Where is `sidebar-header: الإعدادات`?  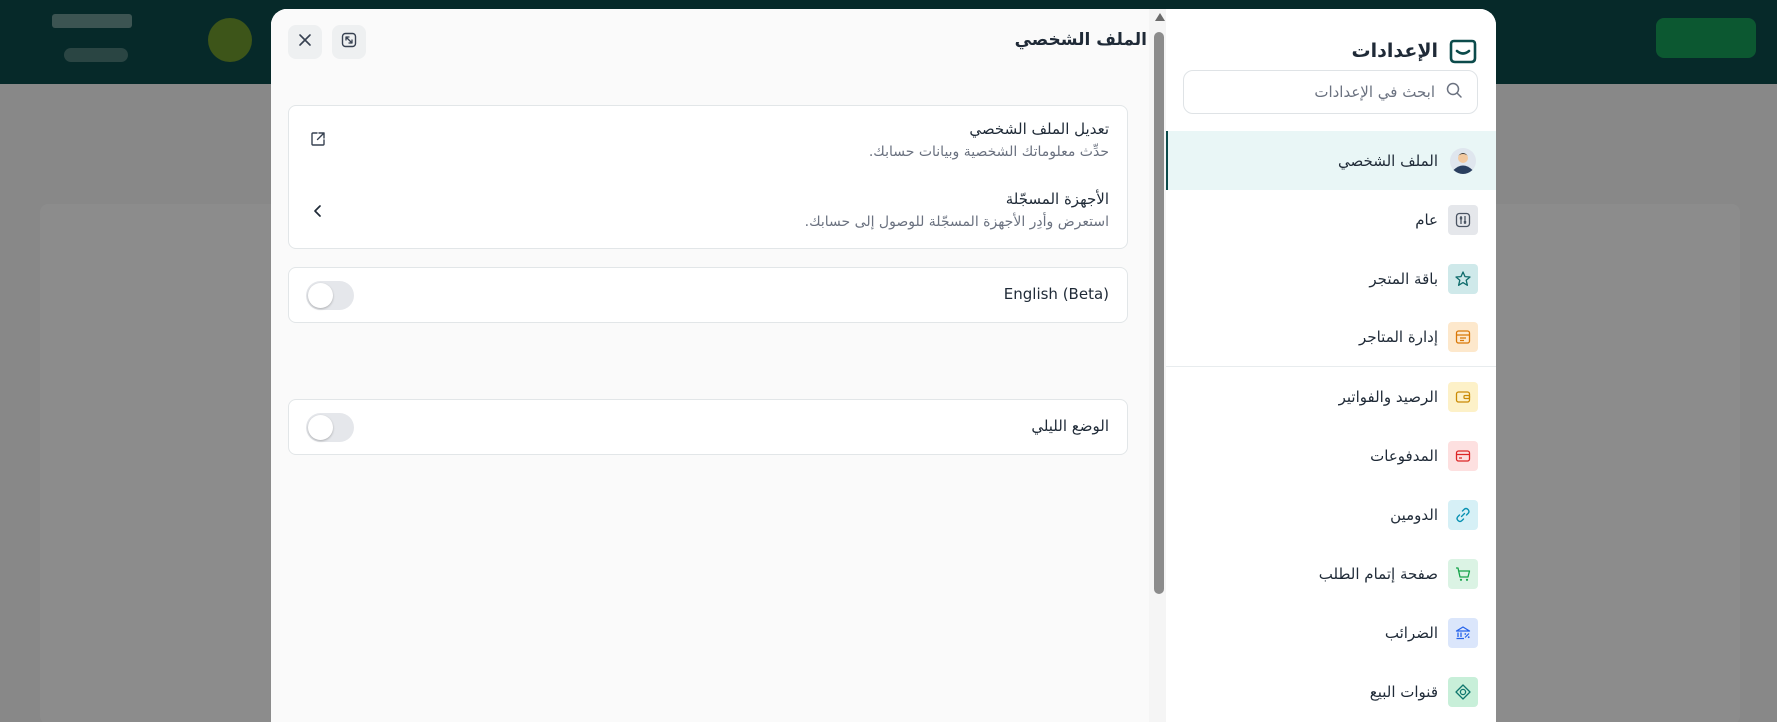 sidebar-header: الإعدادات is located at coordinates (1415, 51).